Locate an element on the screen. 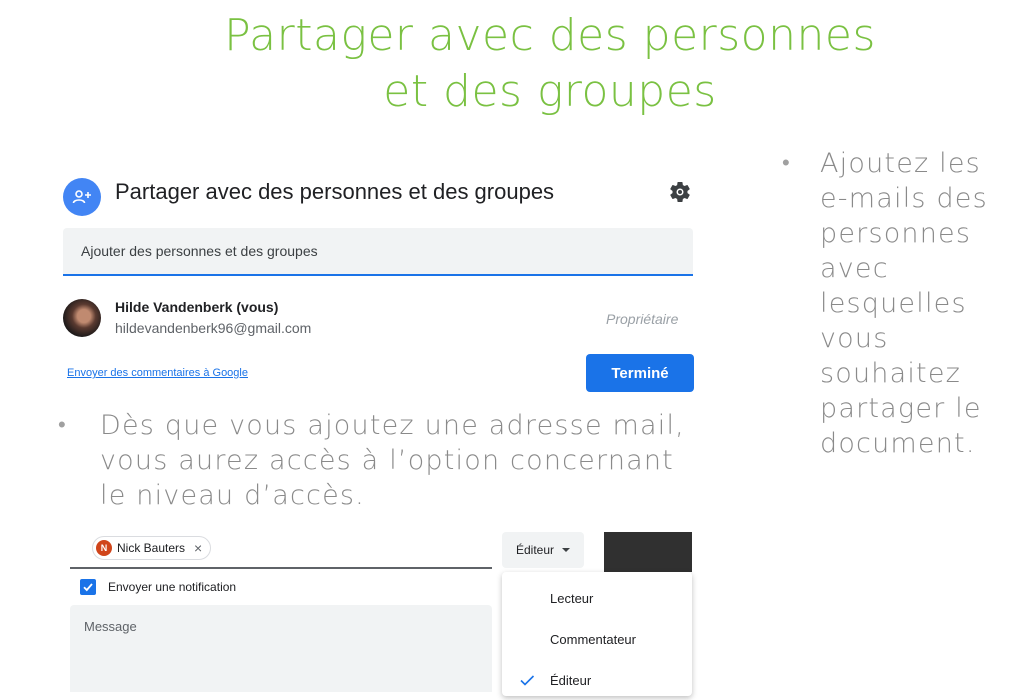 The image size is (1024, 700). add-people-input is located at coordinates (378, 251).